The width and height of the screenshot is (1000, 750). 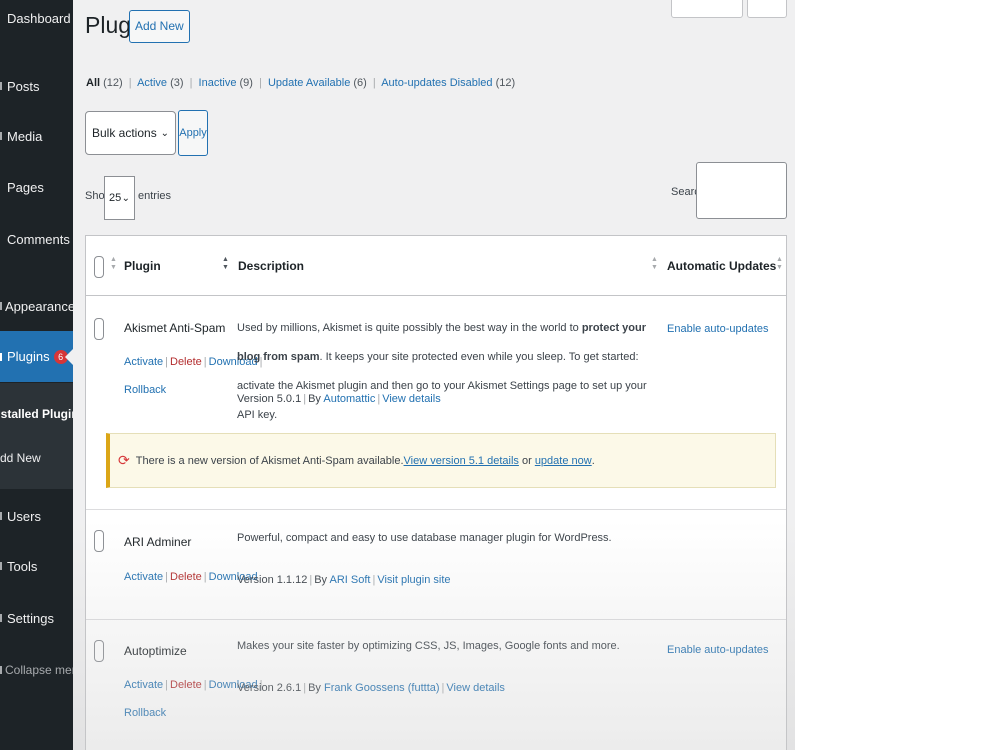 What do you see at coordinates (1, 306) in the screenshot?
I see `brush-icon` at bounding box center [1, 306].